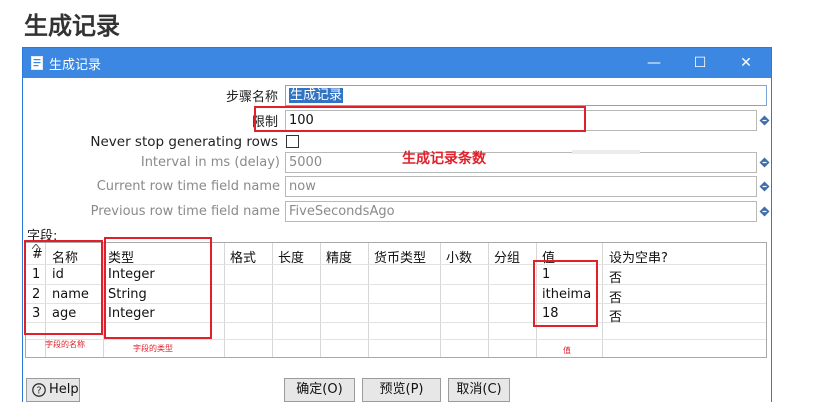 The height and width of the screenshot is (402, 824). Describe the element at coordinates (444, 159) in the screenshot. I see `limit-annotation-text: 生成记录条数` at that location.